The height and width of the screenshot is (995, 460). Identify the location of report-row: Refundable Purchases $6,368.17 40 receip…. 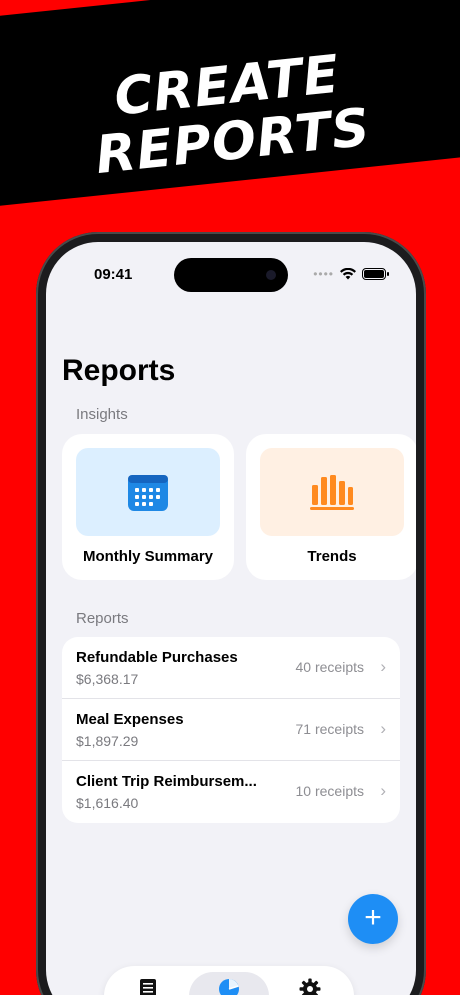
(231, 668).